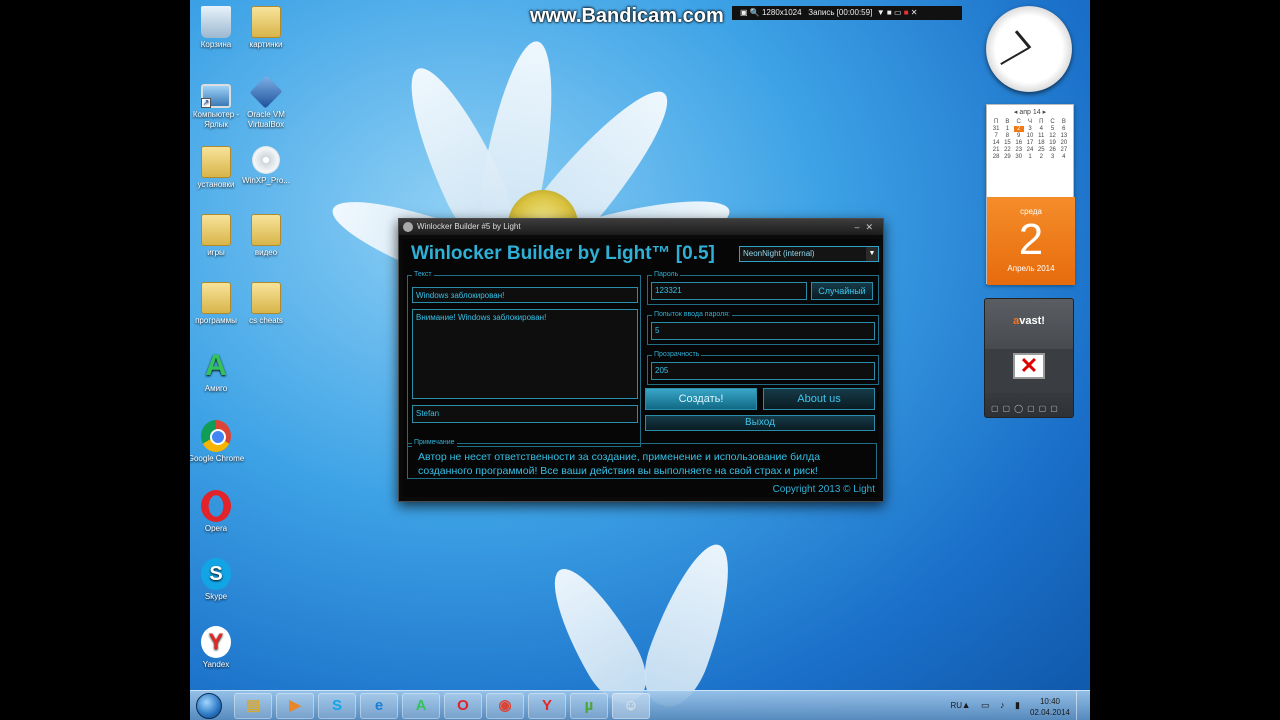 Image resolution: width=1280 pixels, height=720 pixels. I want to click on clock-gadget, so click(1029, 49).